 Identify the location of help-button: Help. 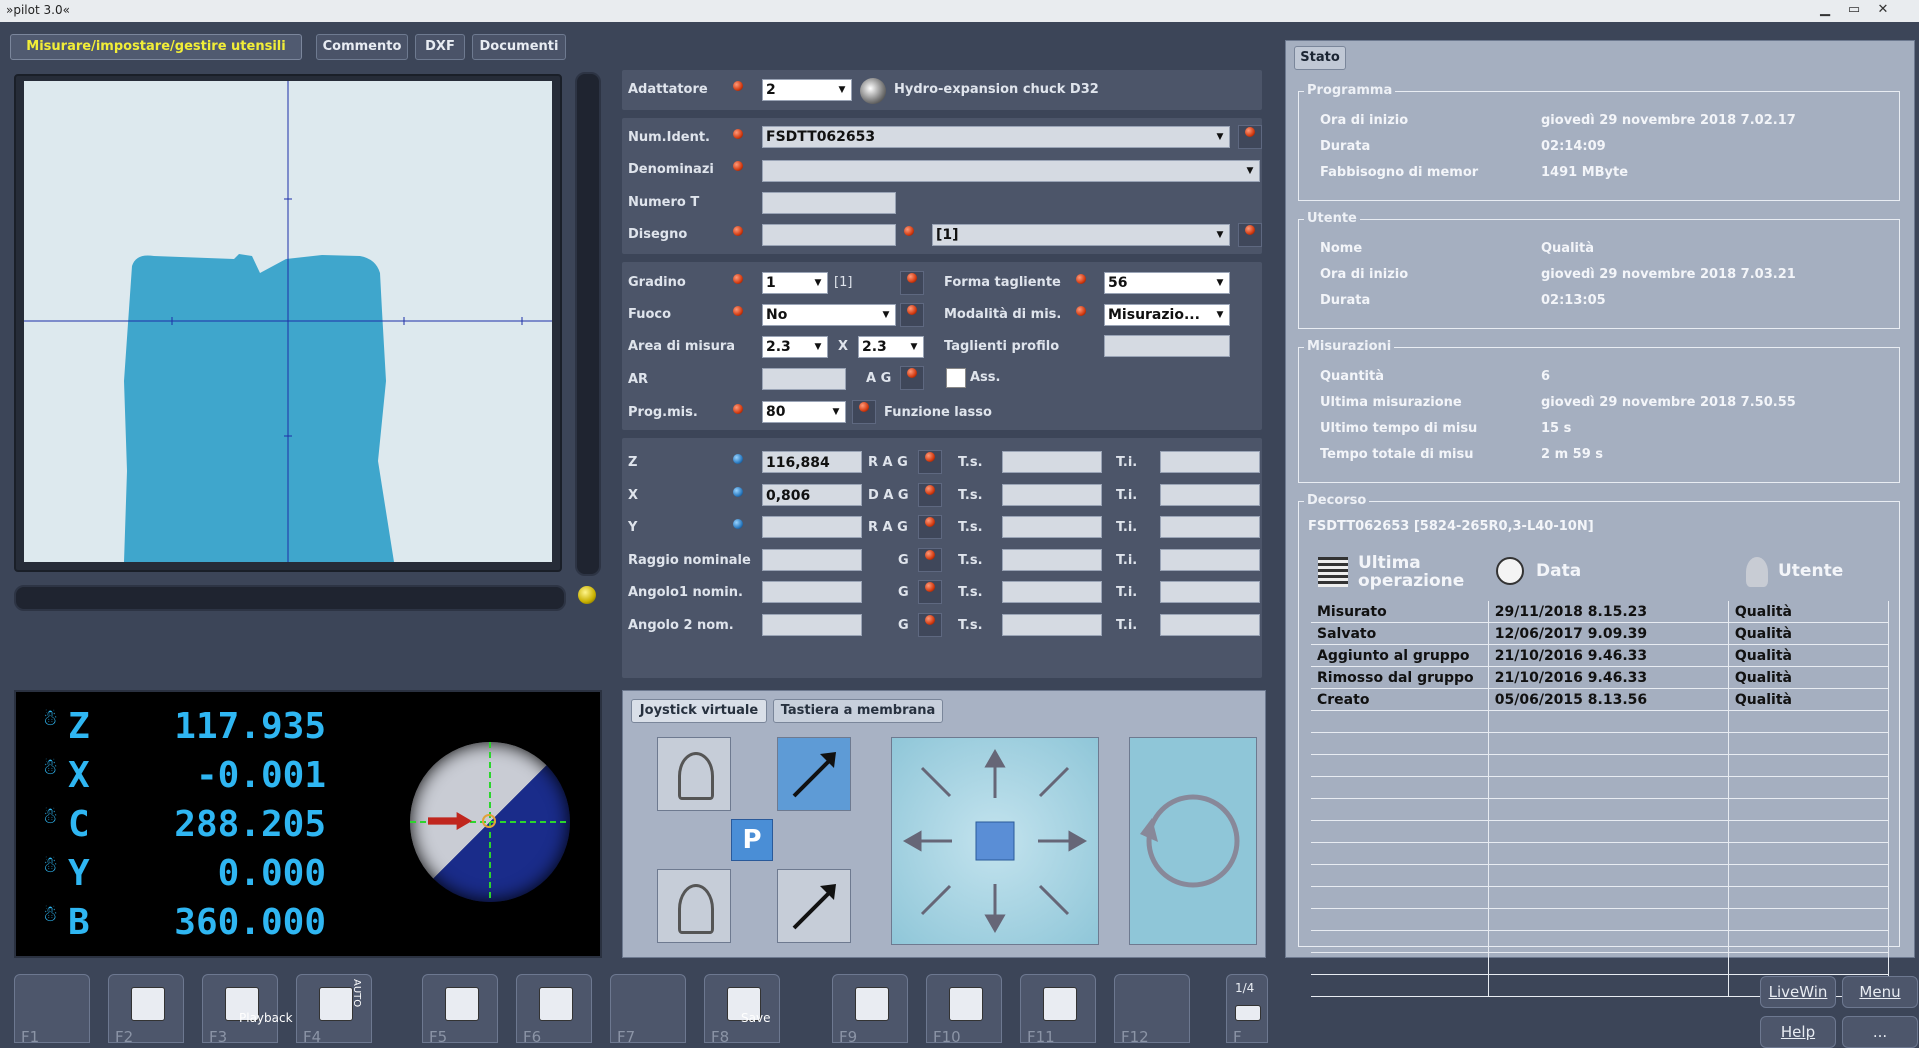
(1798, 1032).